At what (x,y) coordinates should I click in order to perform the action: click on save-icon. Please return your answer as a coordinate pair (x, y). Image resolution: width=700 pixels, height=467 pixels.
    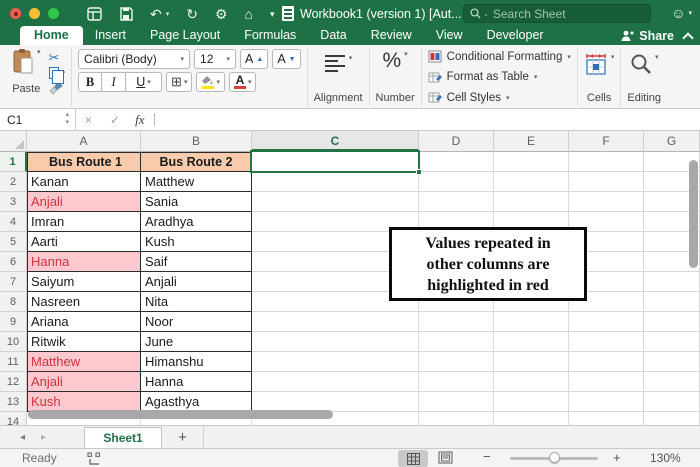
    Looking at the image, I should click on (126, 13).